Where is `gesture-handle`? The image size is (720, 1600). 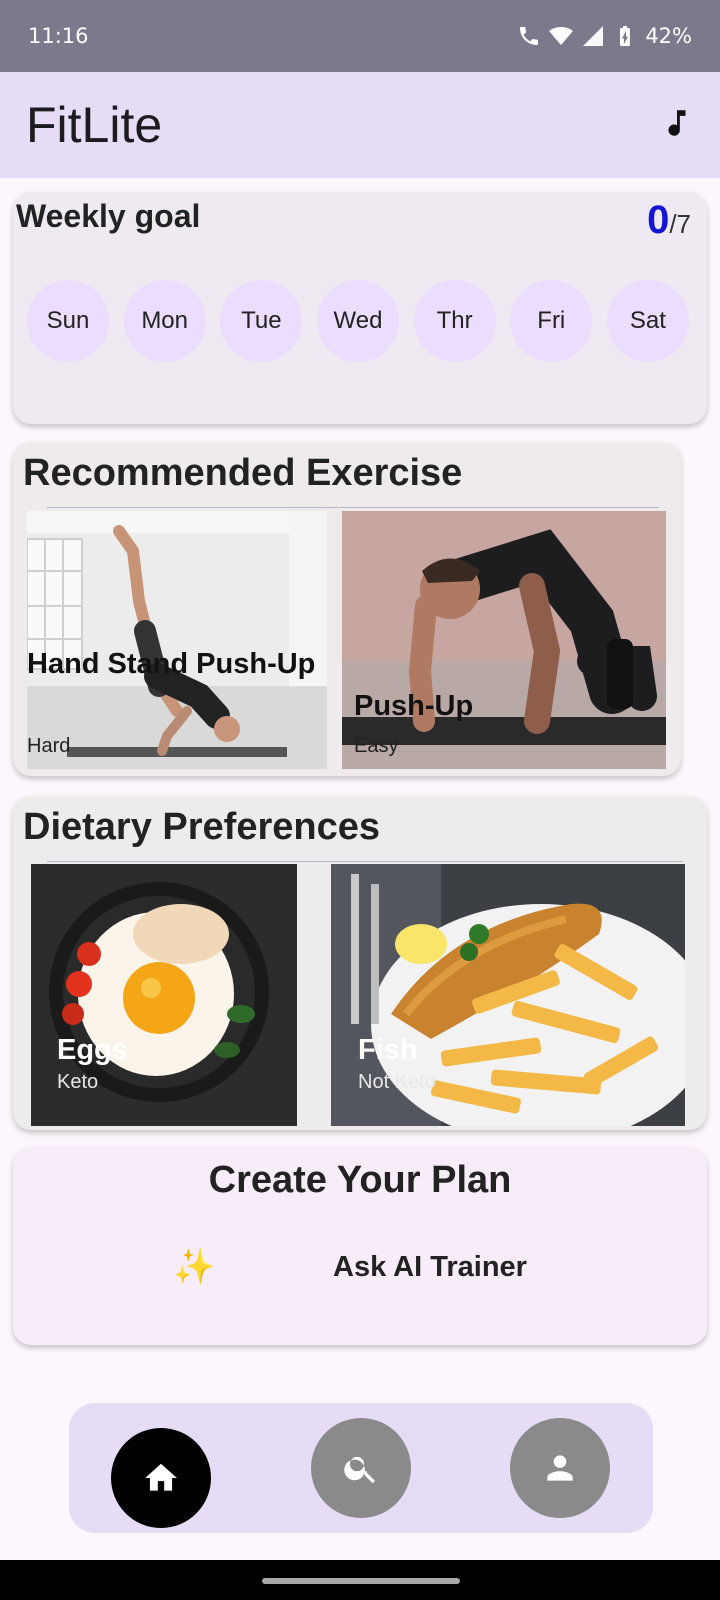
gesture-handle is located at coordinates (361, 1581).